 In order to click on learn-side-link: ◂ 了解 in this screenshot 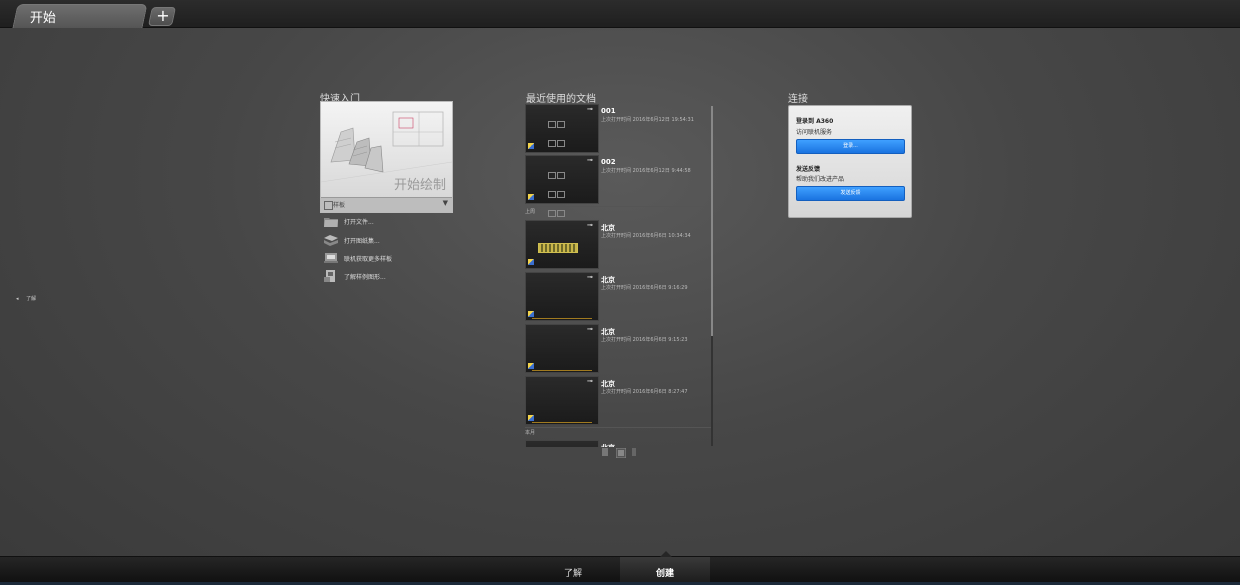, I will do `click(26, 298)`.